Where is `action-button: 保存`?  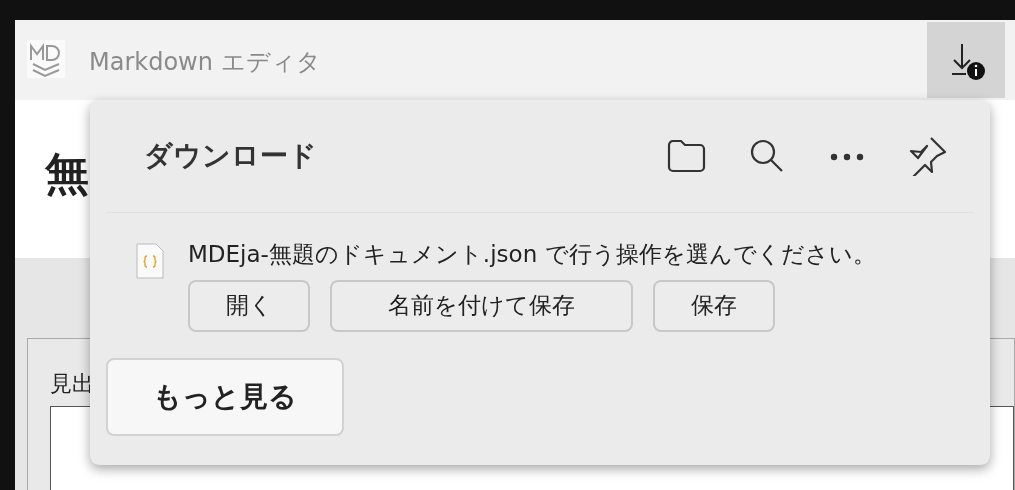 action-button: 保存 is located at coordinates (714, 305).